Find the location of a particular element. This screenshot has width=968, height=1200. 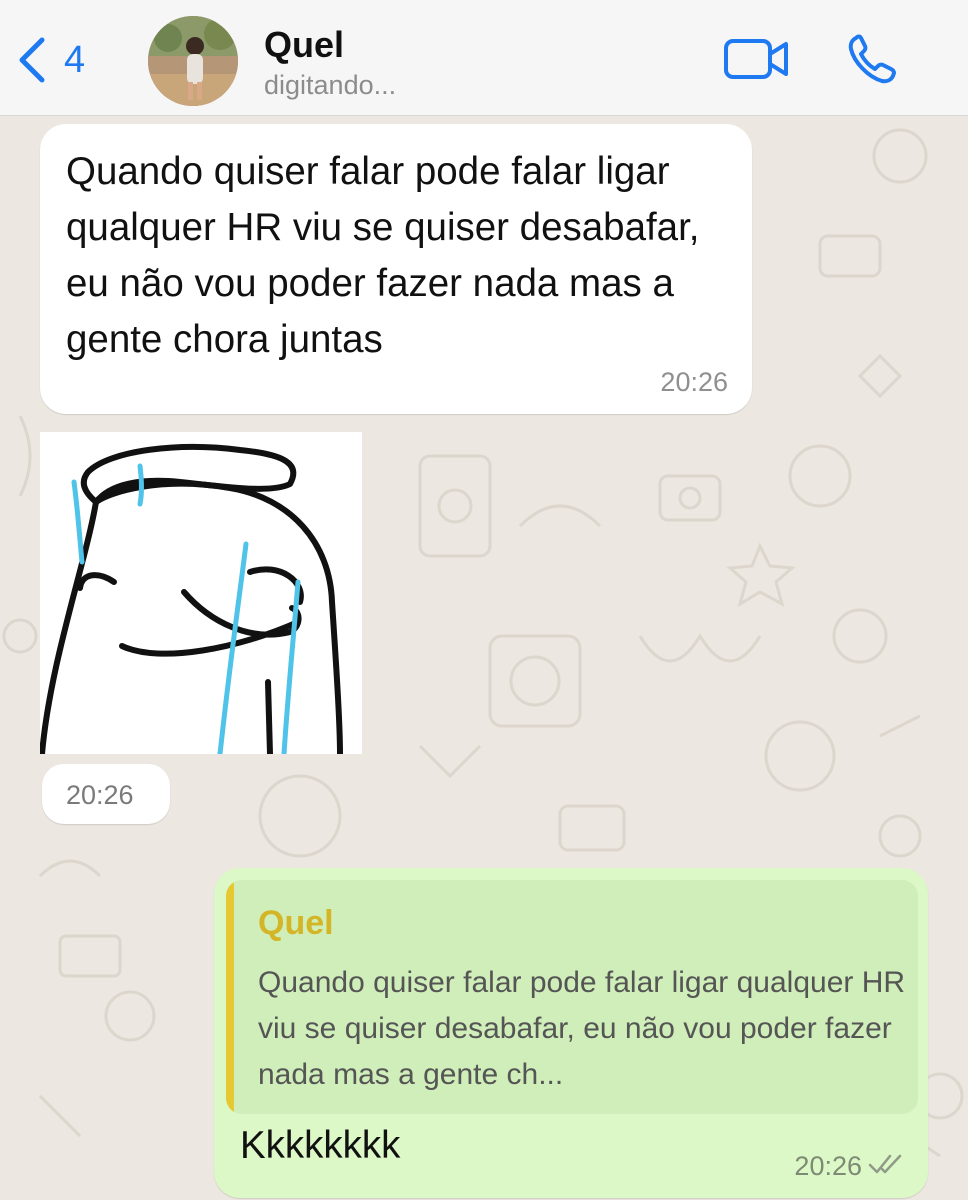

video-call-button is located at coordinates (756, 59).